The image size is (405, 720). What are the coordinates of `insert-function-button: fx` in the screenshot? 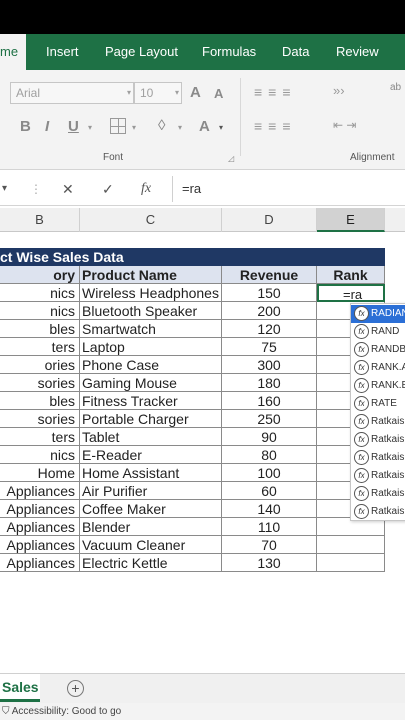 It's located at (146, 189).